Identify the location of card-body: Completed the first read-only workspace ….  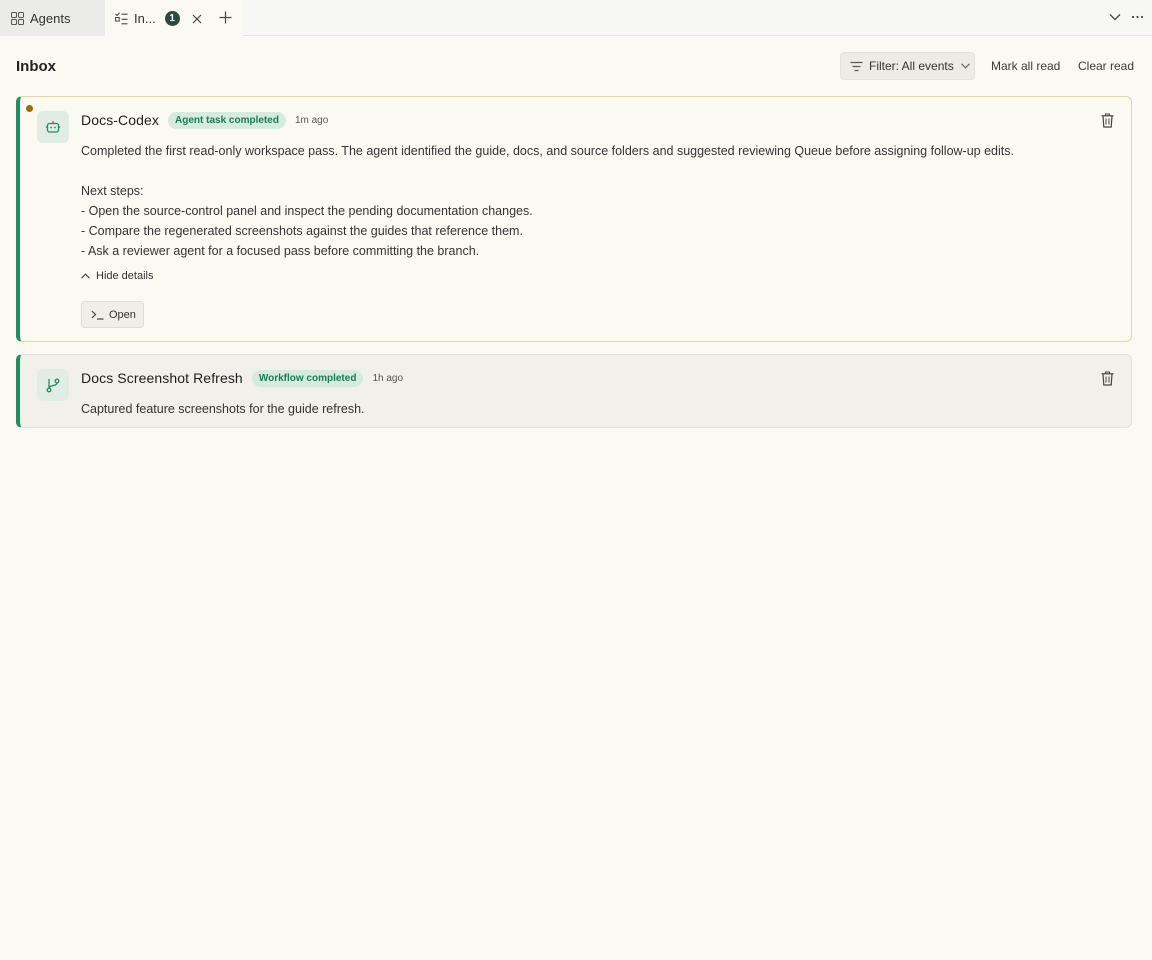
(596, 201).